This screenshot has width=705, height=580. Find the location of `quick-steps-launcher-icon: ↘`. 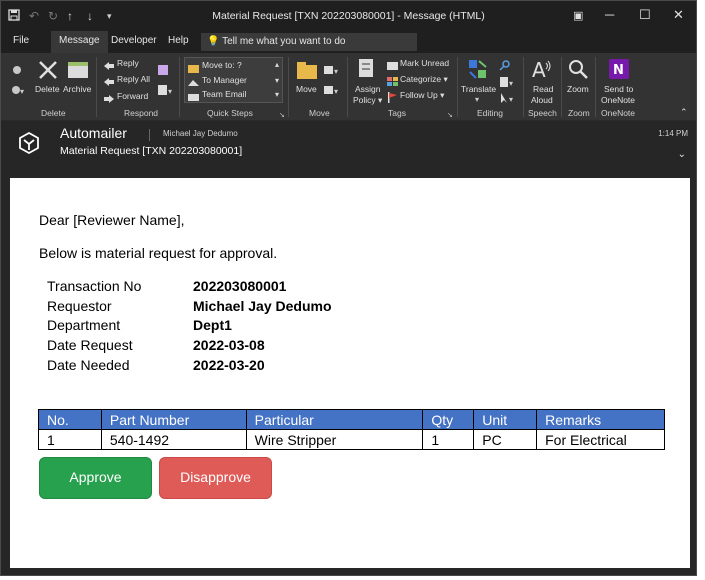

quick-steps-launcher-icon: ↘ is located at coordinates (282, 115).